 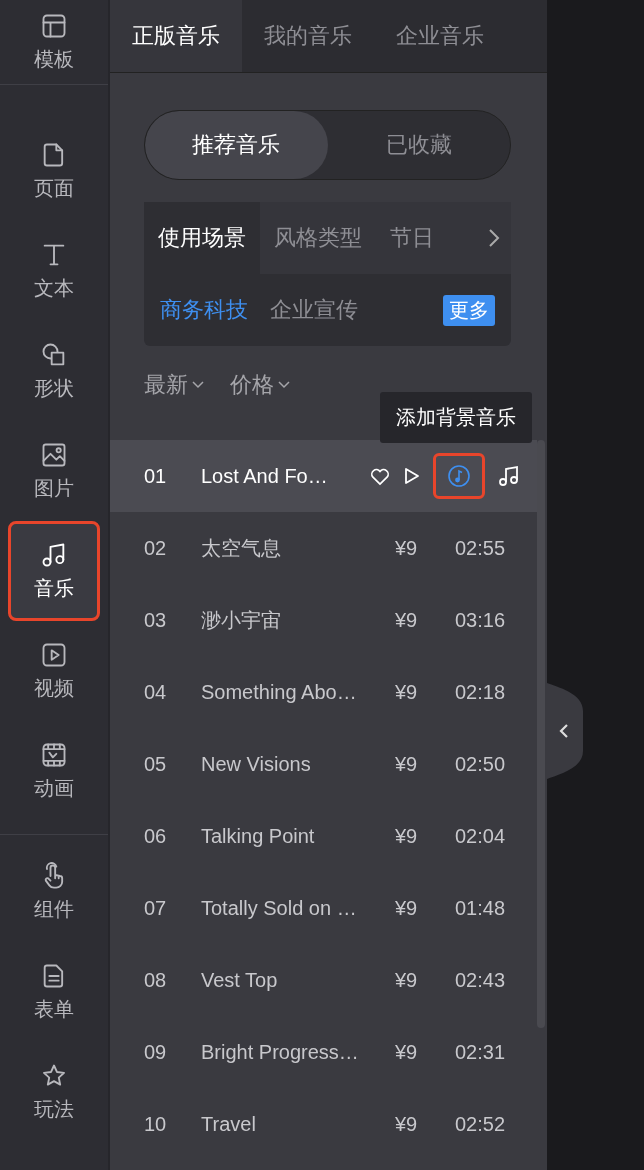 I want to click on sort-dropdown: 最新, so click(x=174, y=385).